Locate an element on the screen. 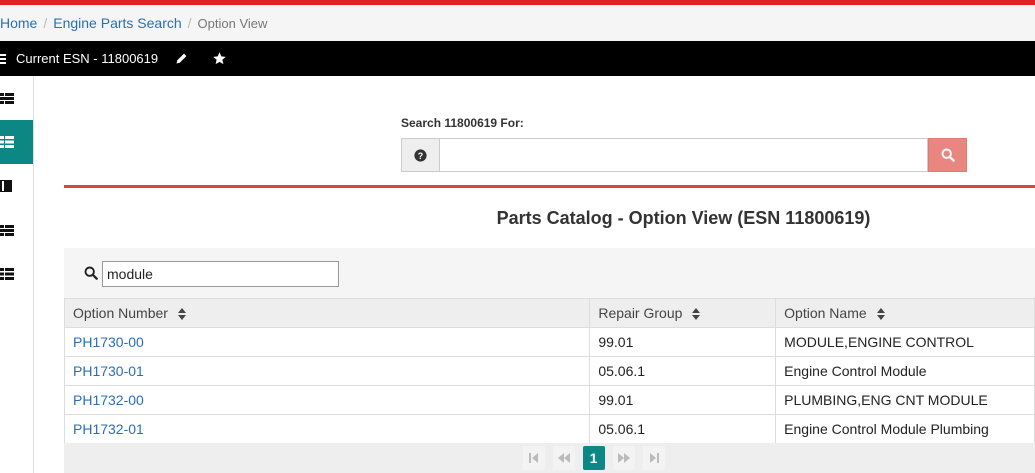 This screenshot has width=1035, height=473. table-row: PH1730-01 05.06.1 Engine Control Module is located at coordinates (549, 371).